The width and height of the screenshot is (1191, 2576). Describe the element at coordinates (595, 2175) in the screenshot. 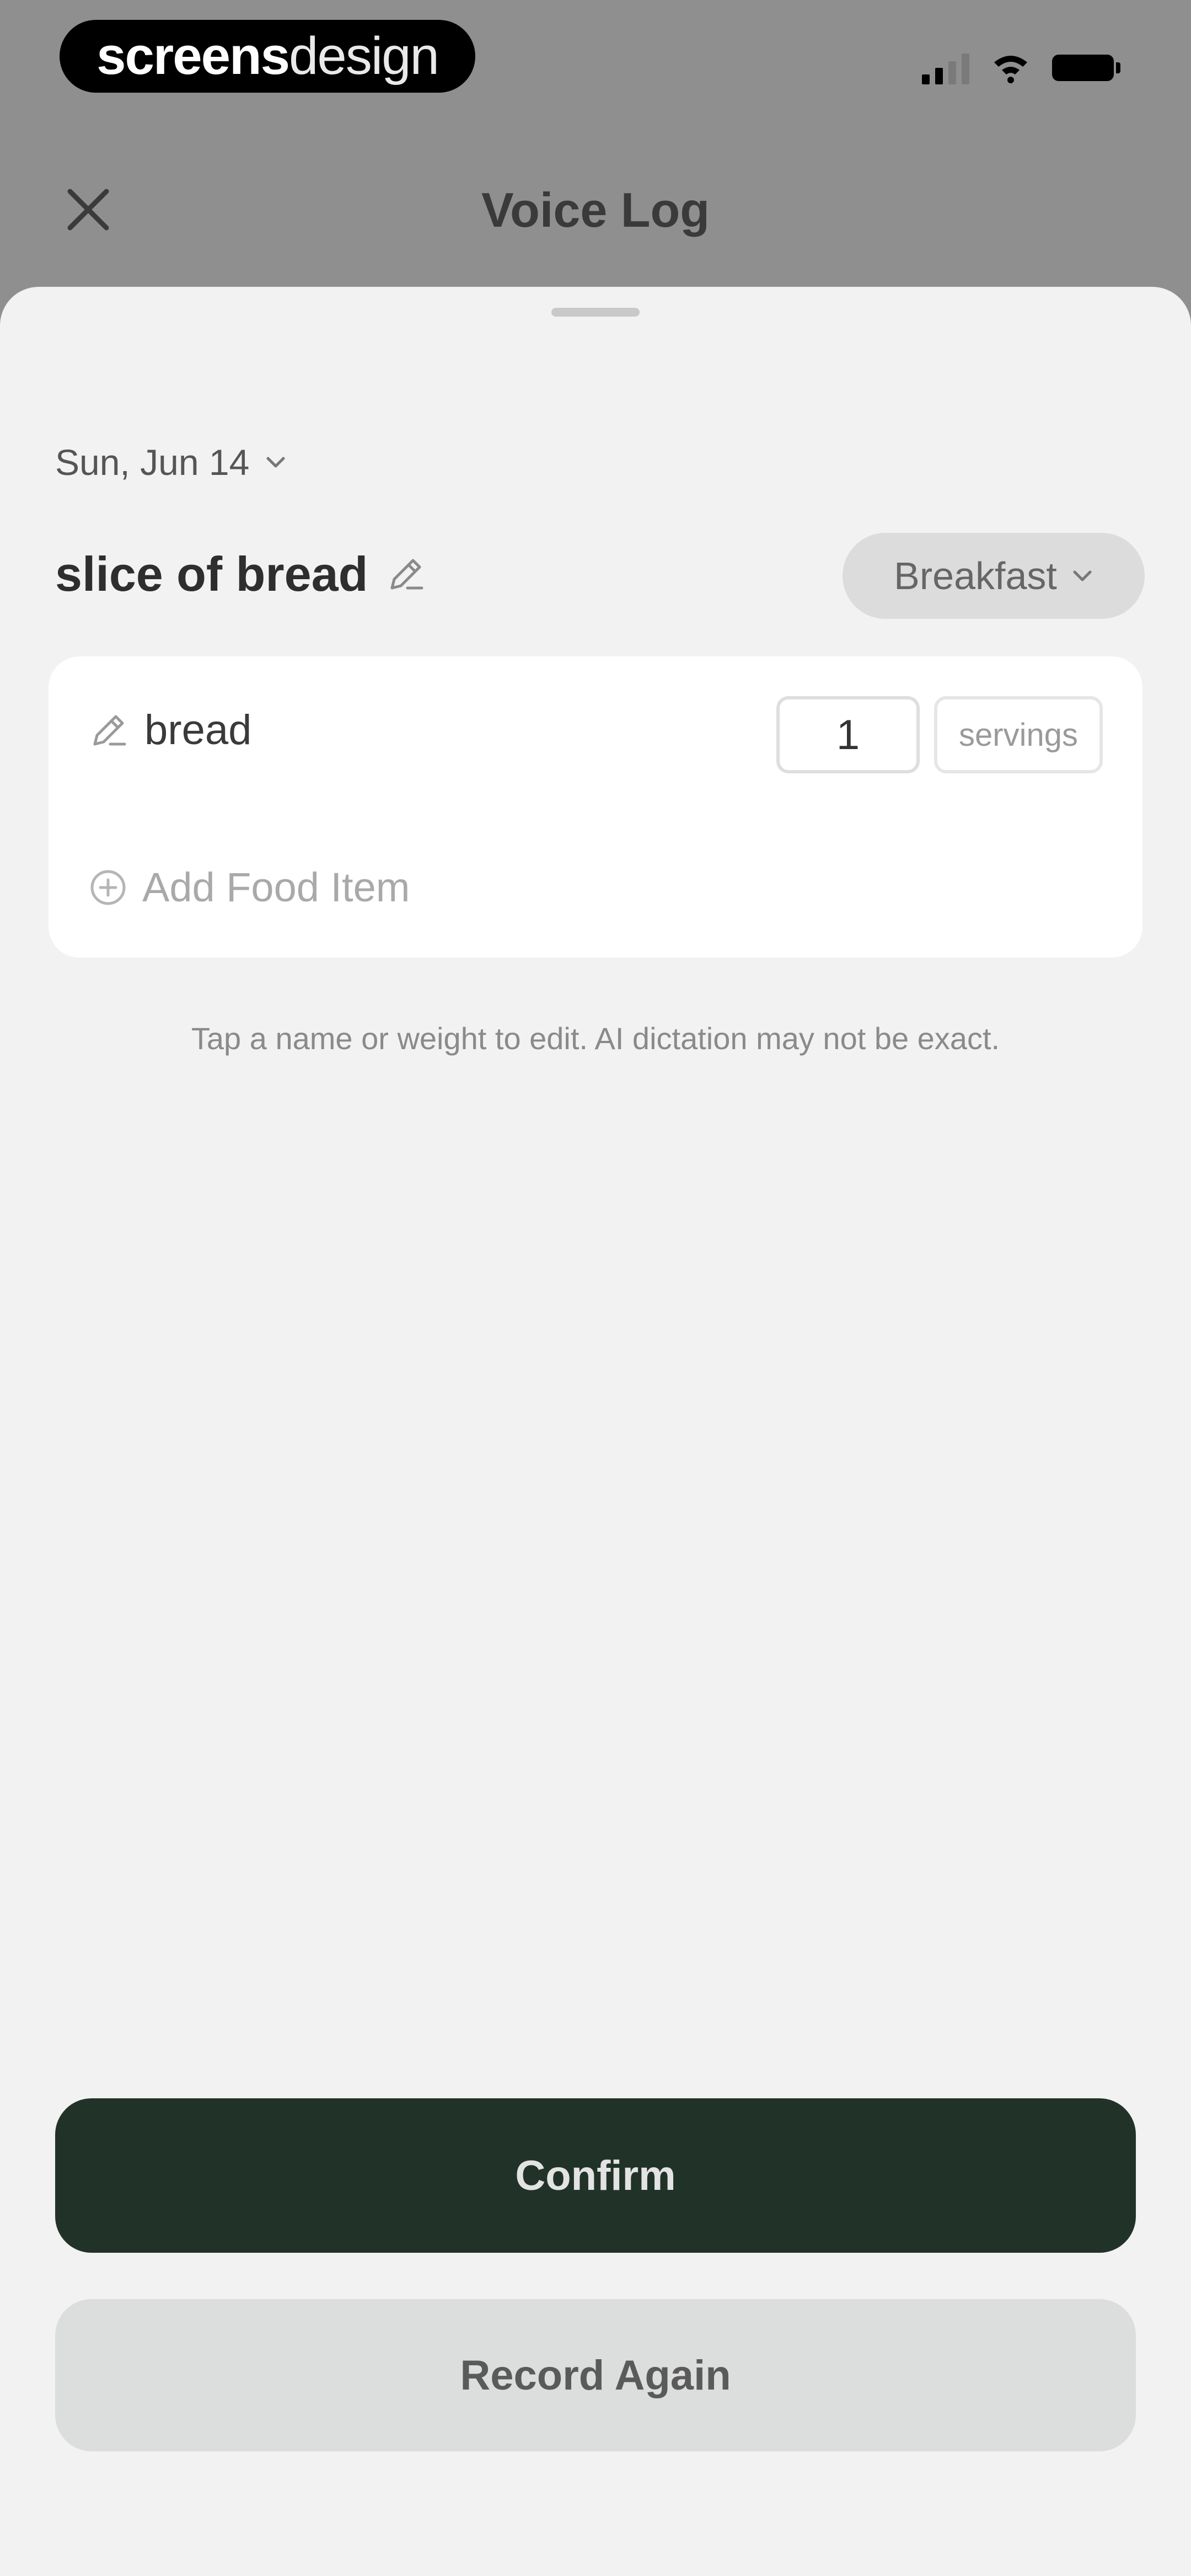

I see `confirm-button: Confirm` at that location.